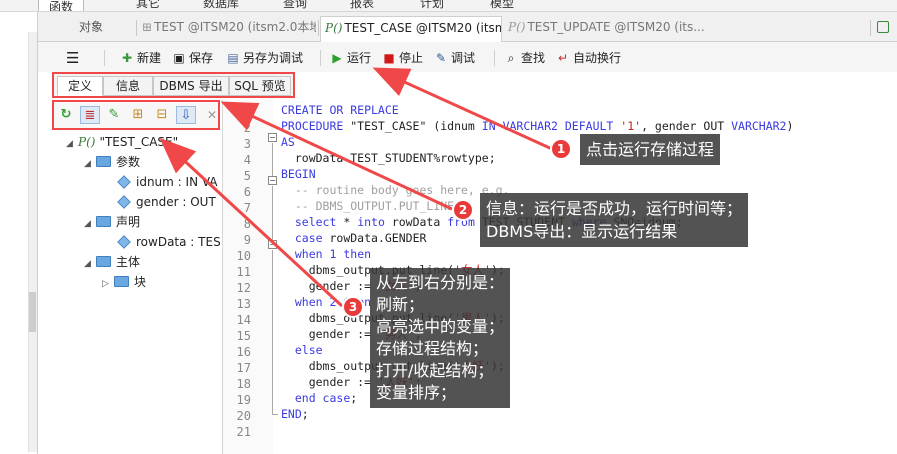 The width and height of the screenshot is (897, 454). What do you see at coordinates (264, 58) in the screenshot?
I see `save-as-debug-button: ▤ 另存为调试` at bounding box center [264, 58].